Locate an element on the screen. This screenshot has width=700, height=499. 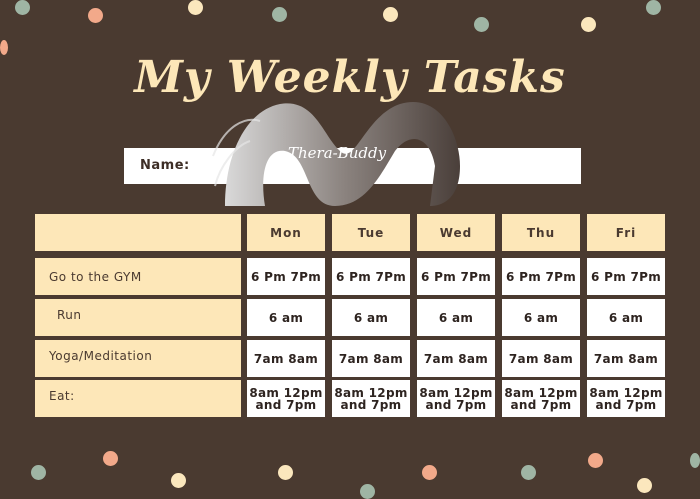
day-header-wed: Wed is located at coordinates (456, 232).